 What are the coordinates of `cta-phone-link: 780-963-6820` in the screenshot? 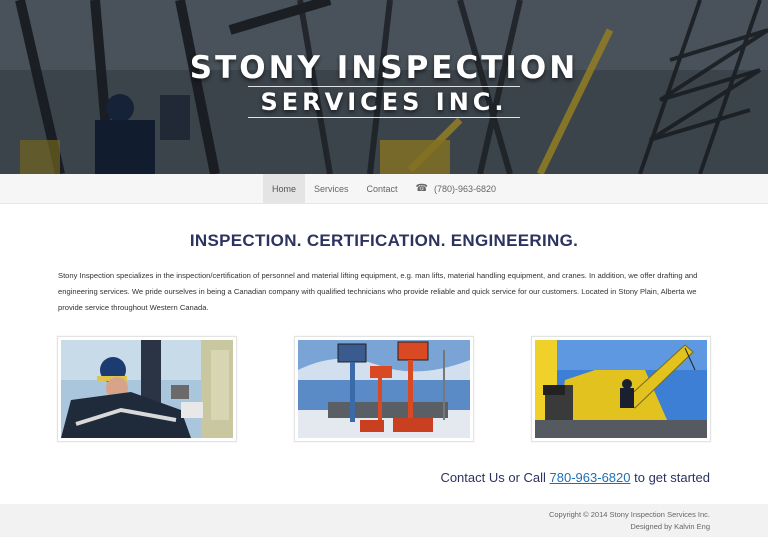 It's located at (590, 477).